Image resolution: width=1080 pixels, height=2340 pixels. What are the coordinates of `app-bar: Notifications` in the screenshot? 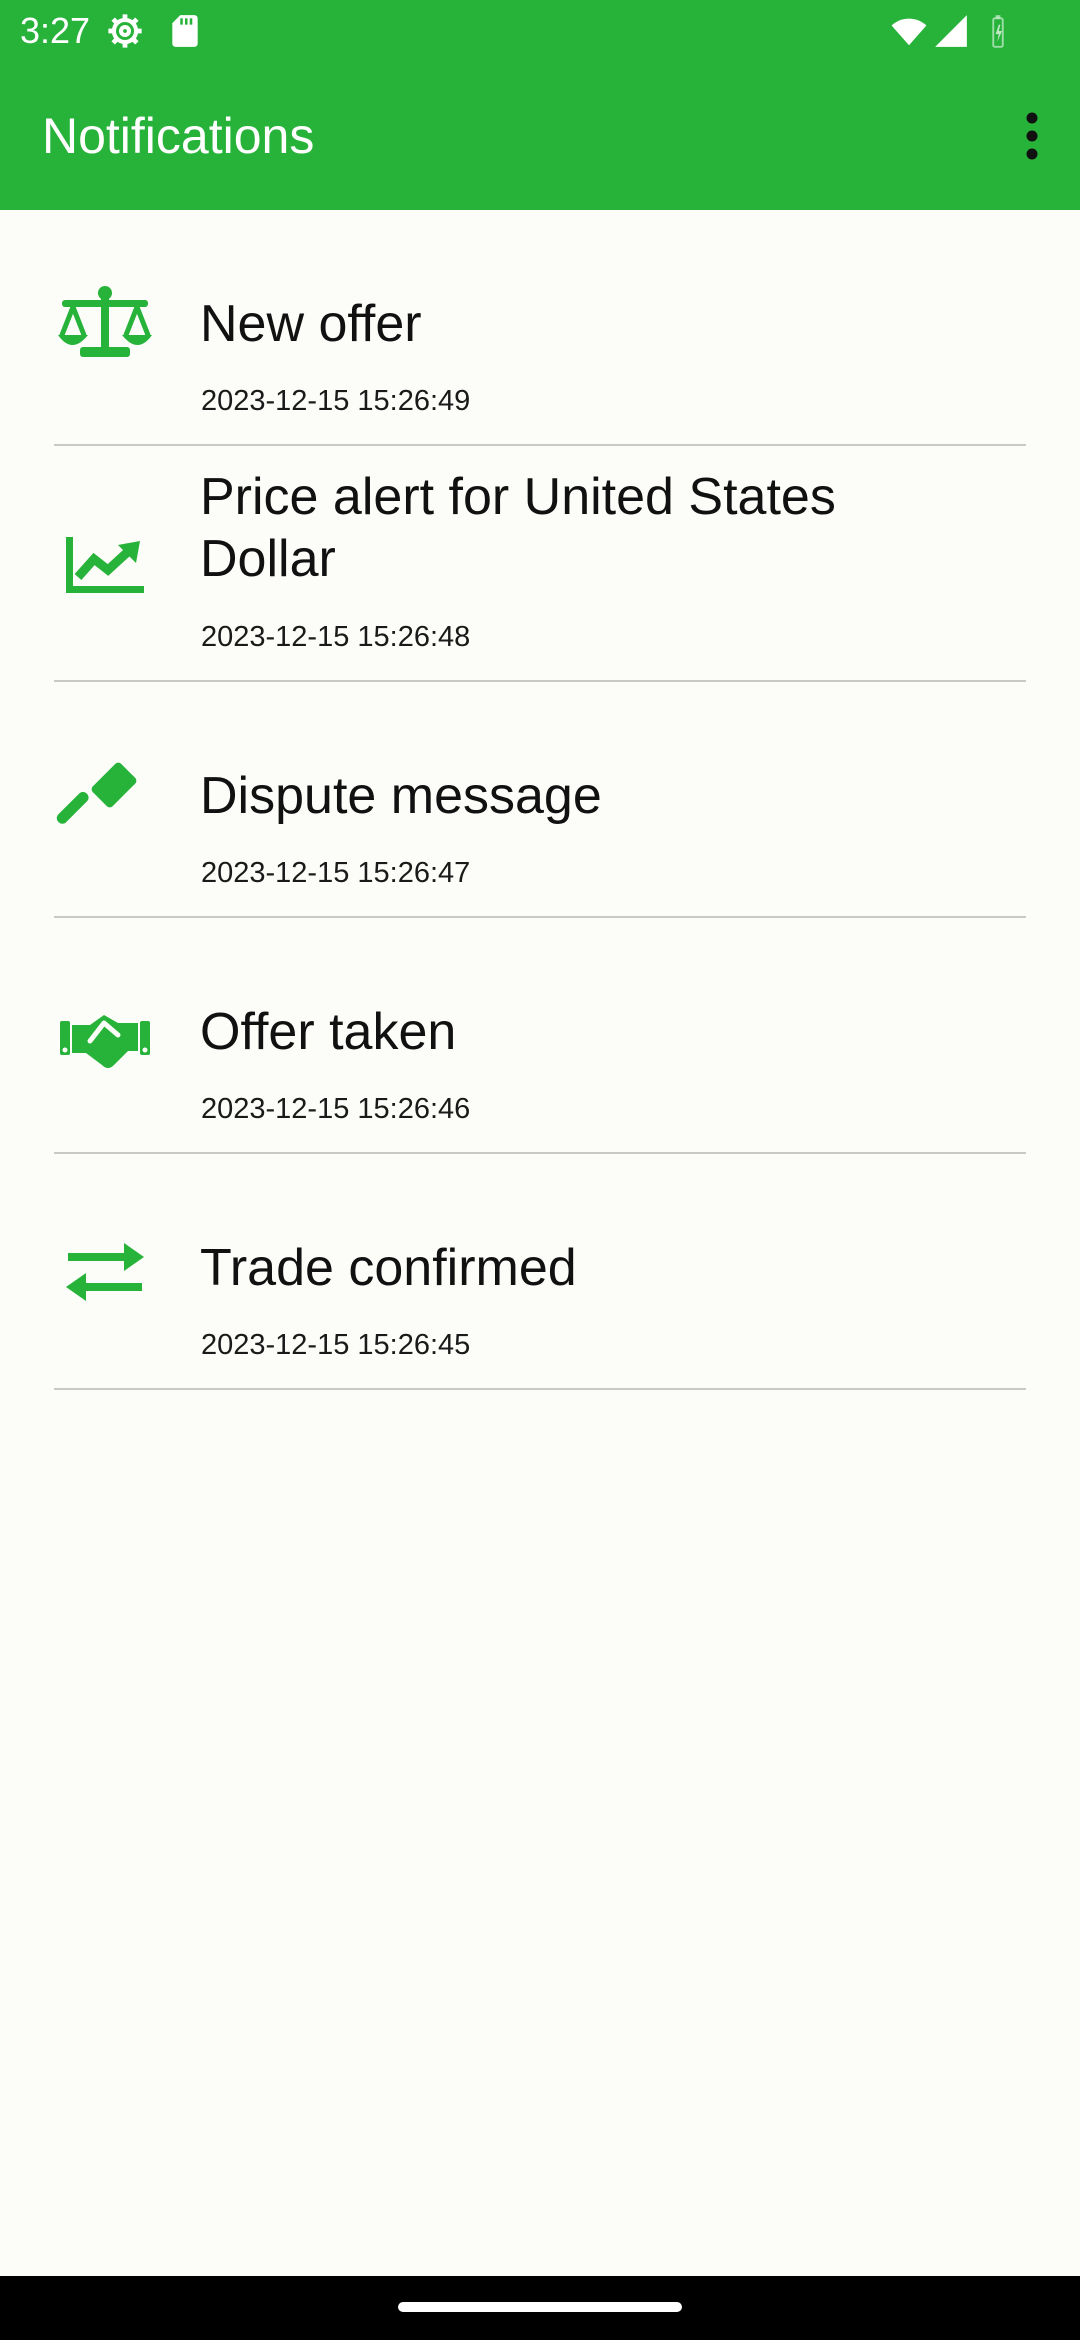 It's located at (540, 136).